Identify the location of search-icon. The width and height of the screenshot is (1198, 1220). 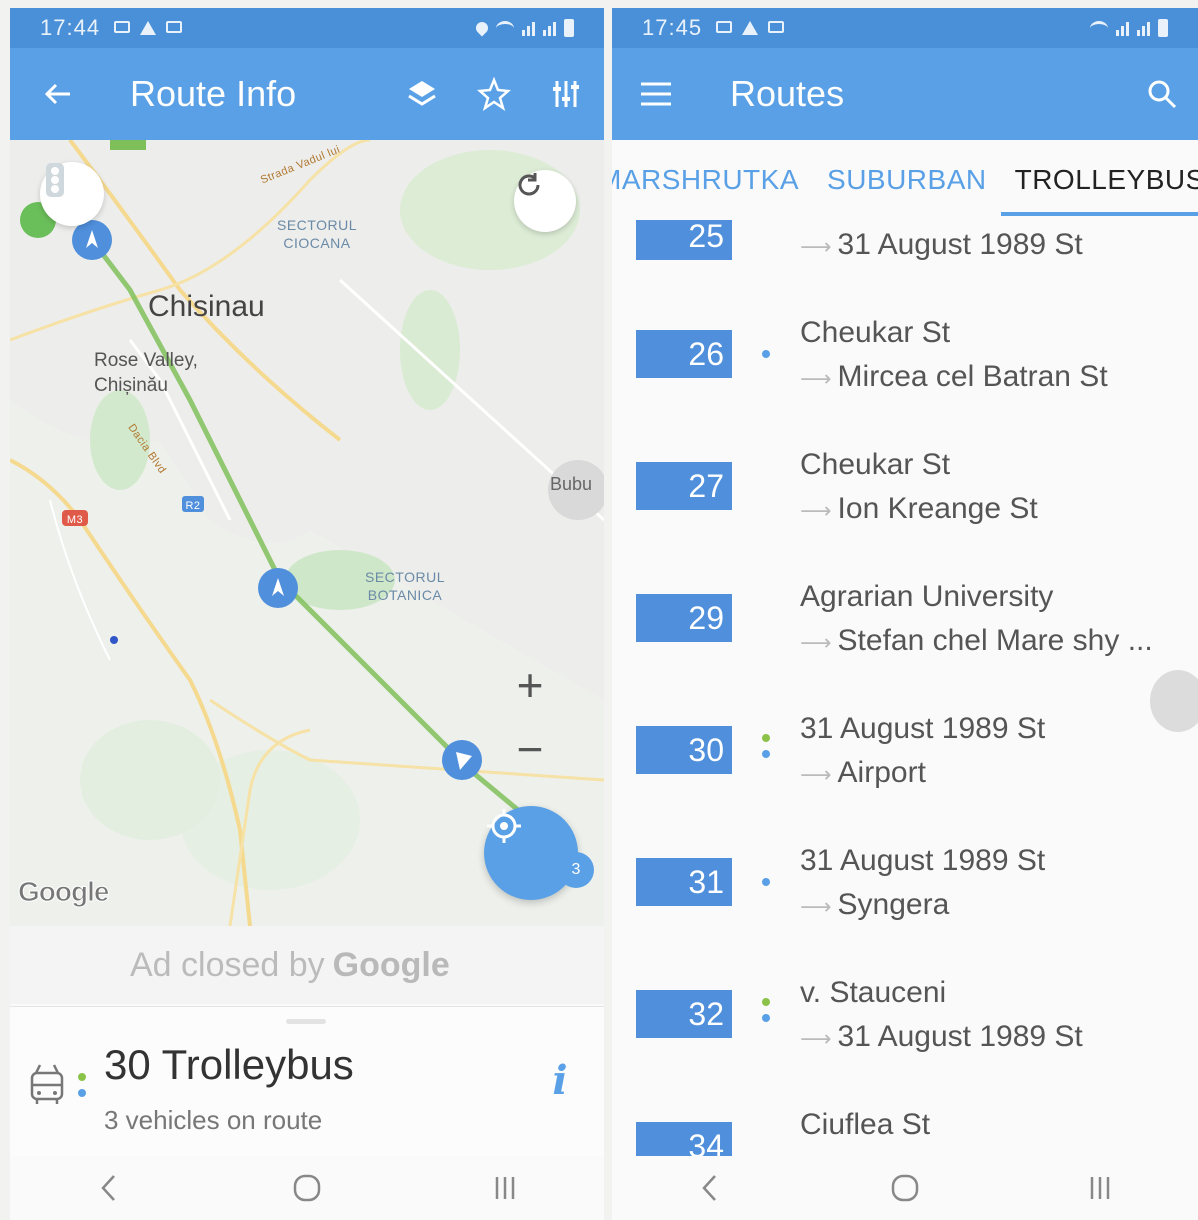
(1162, 94).